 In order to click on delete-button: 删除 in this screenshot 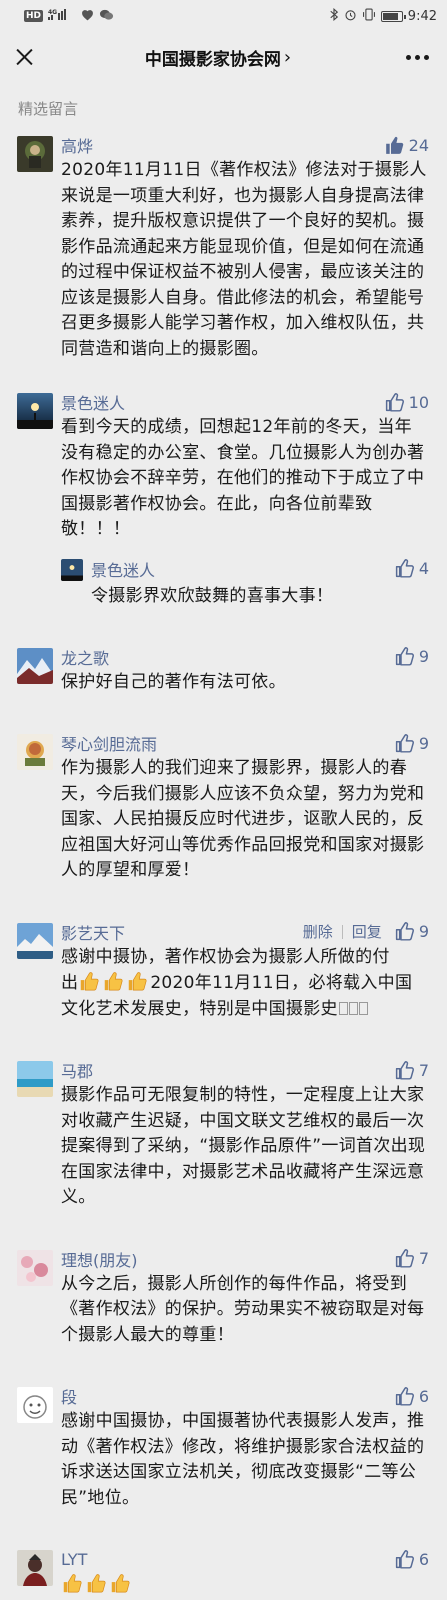, I will do `click(318, 931)`.